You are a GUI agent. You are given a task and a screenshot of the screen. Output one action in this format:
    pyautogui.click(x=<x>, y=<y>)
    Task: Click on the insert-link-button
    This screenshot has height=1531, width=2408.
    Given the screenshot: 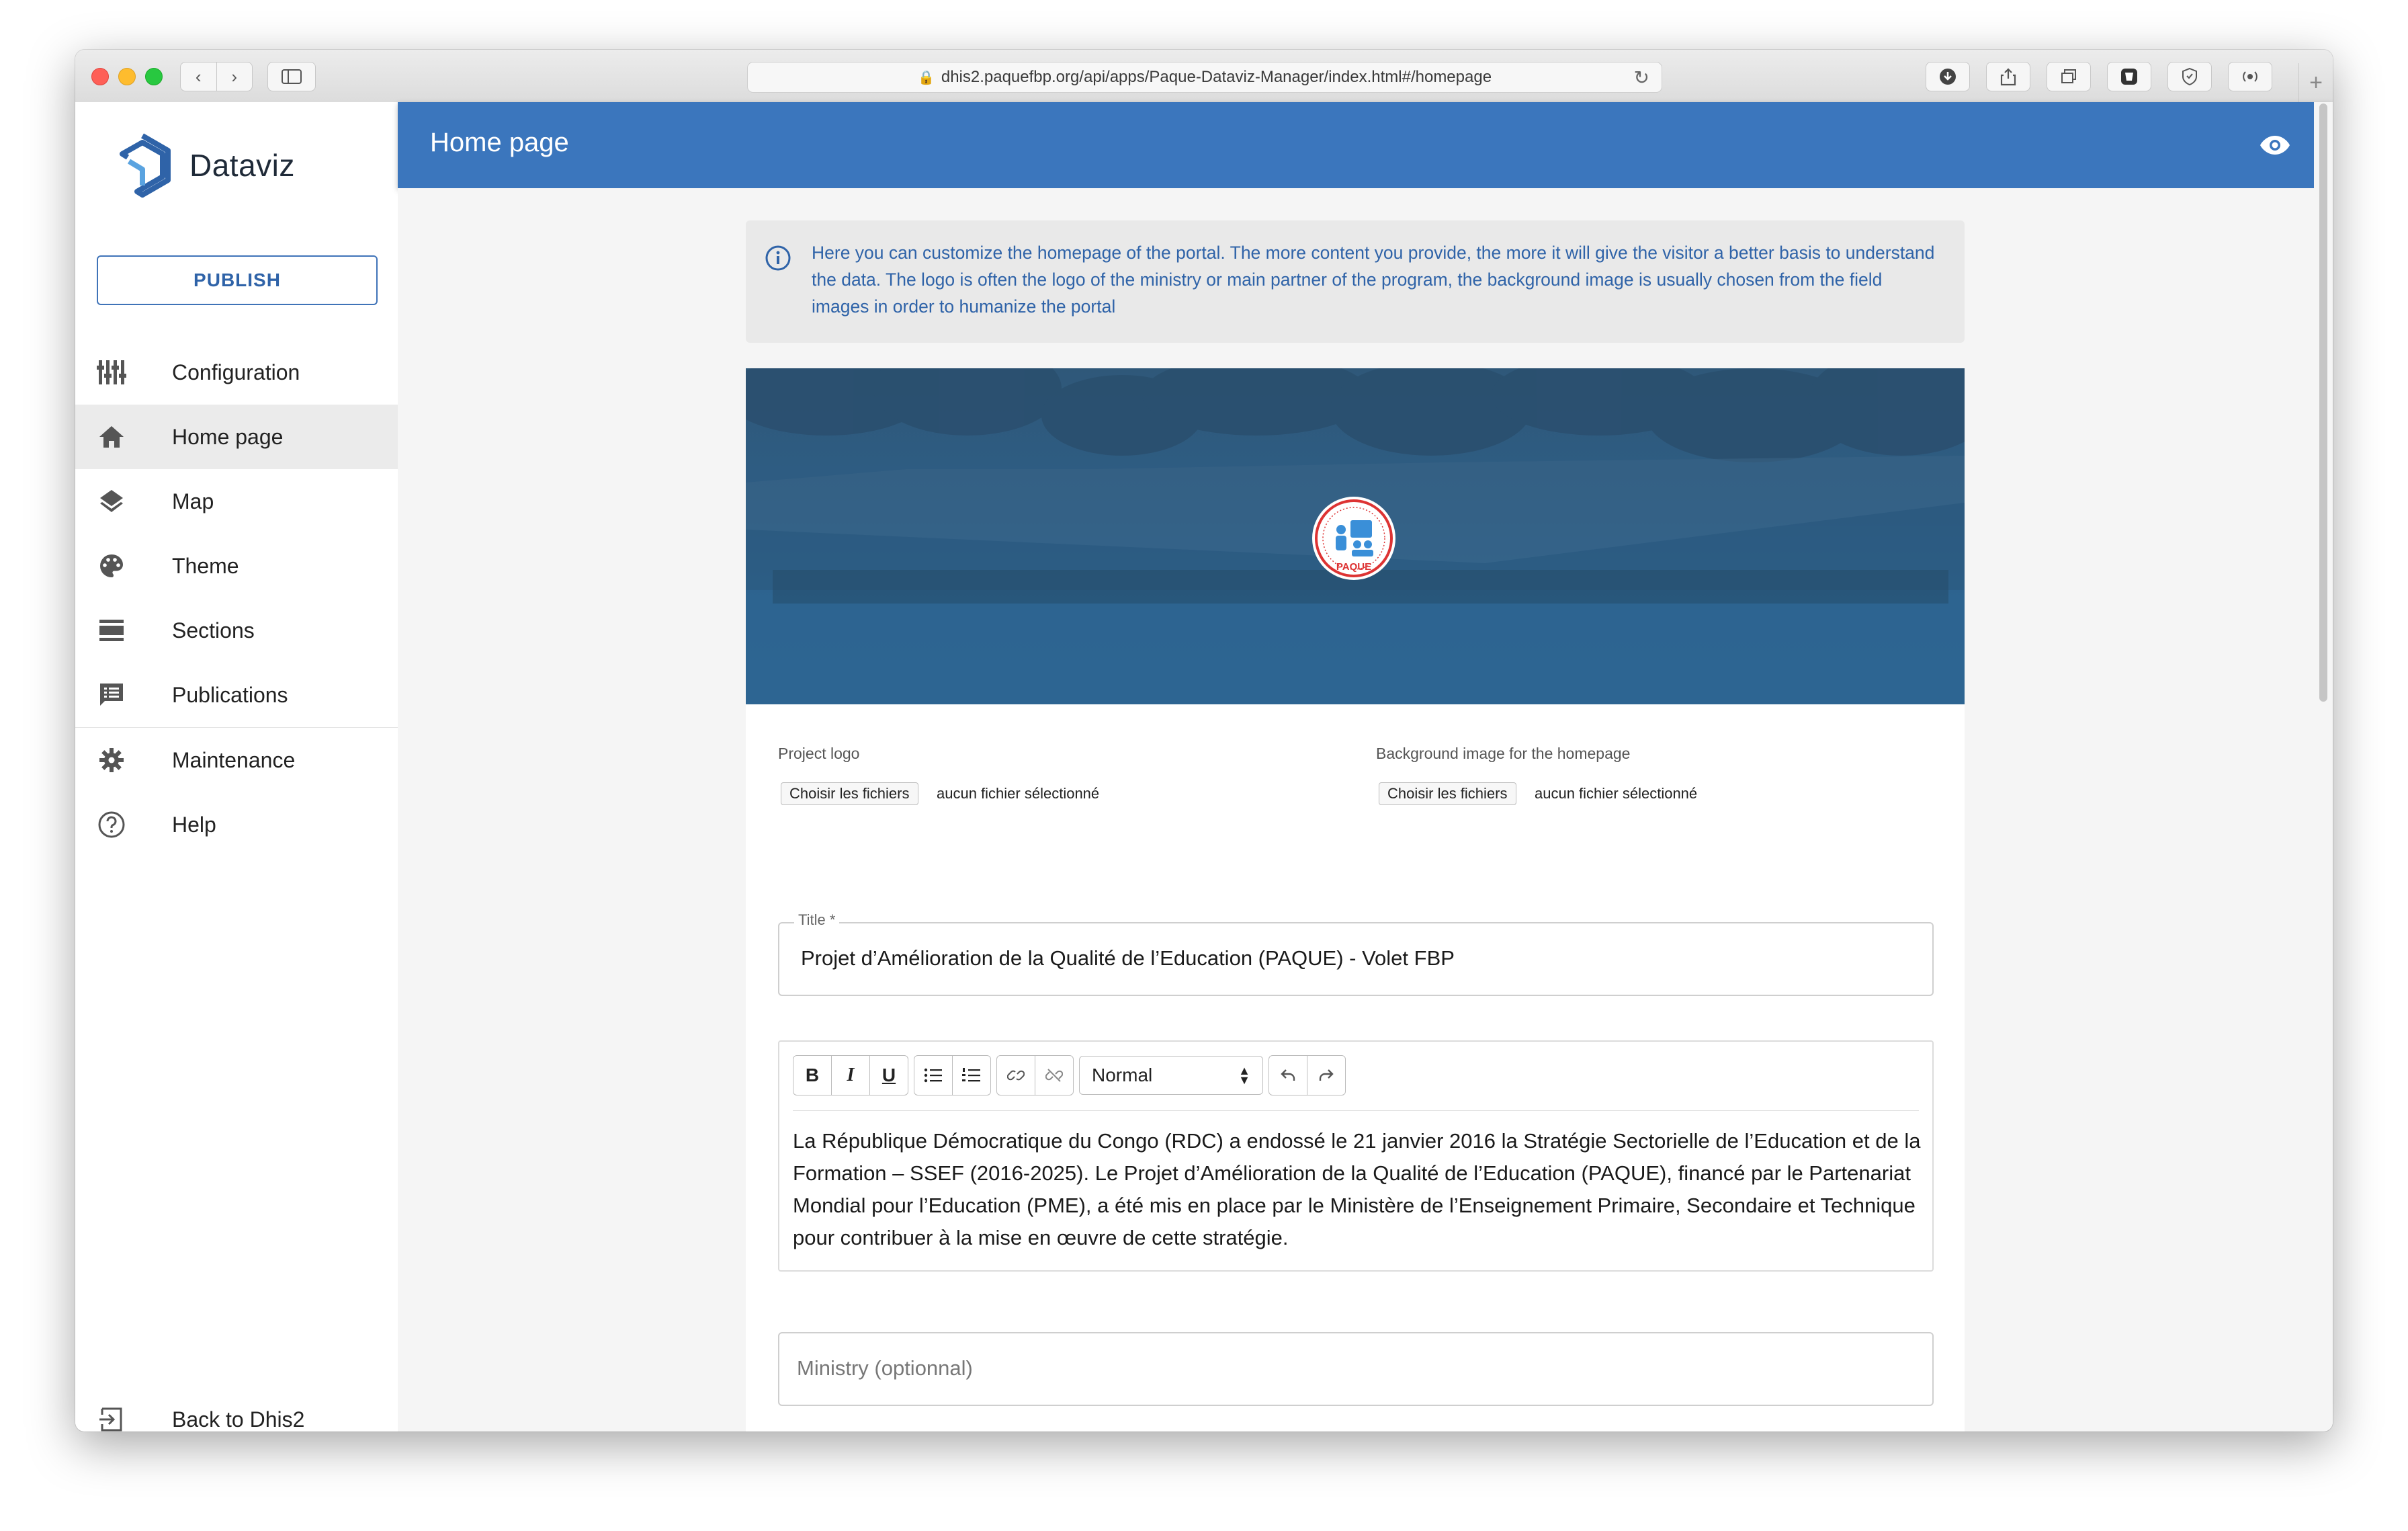 What is the action you would take?
    pyautogui.click(x=1016, y=1075)
    